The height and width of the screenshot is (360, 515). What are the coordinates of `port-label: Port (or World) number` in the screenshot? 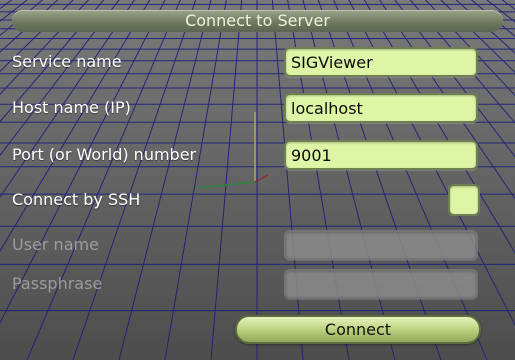 It's located at (104, 154).